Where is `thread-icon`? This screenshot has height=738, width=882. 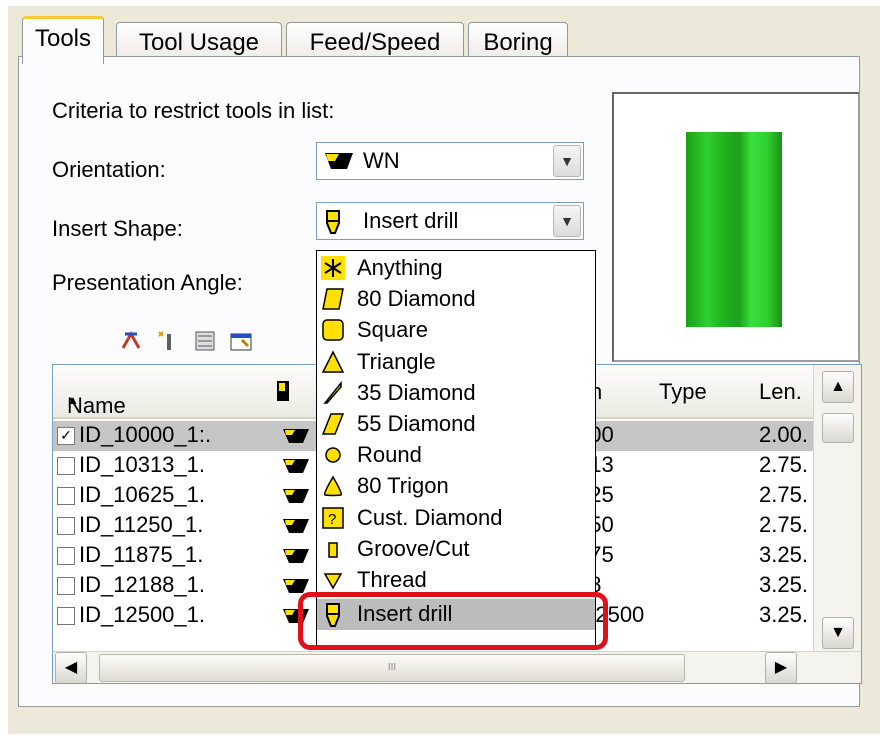
thread-icon is located at coordinates (333, 580).